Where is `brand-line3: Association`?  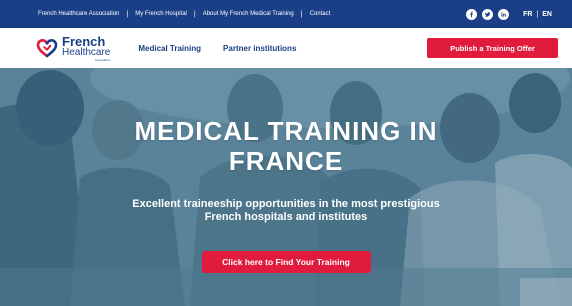 brand-line3: Association is located at coordinates (103, 59).